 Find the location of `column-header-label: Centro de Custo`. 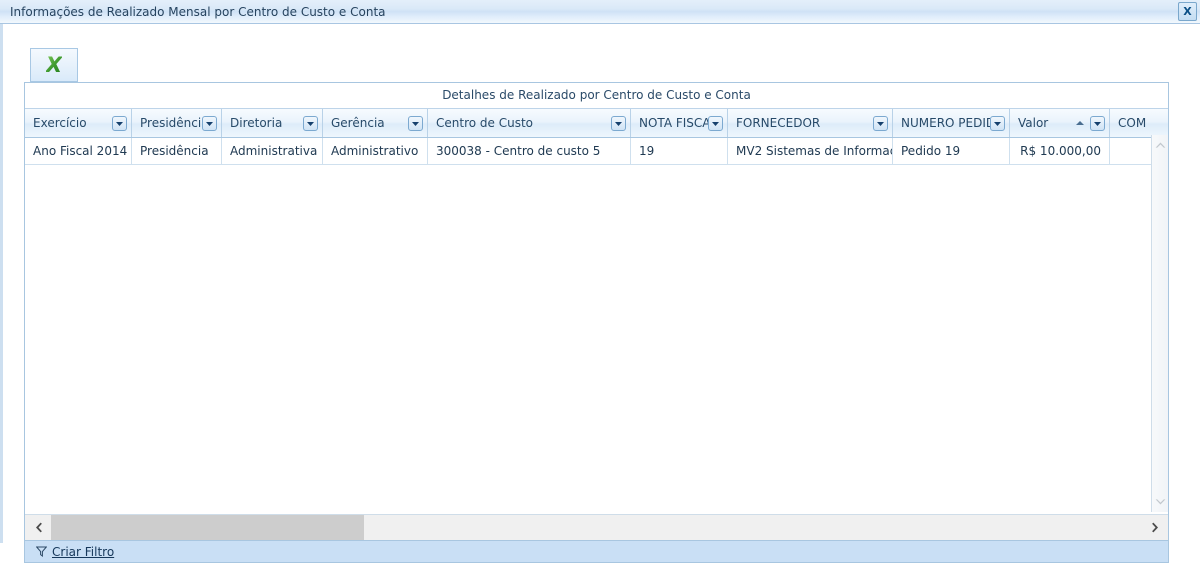

column-header-label: Centro de Custo is located at coordinates (484, 123).